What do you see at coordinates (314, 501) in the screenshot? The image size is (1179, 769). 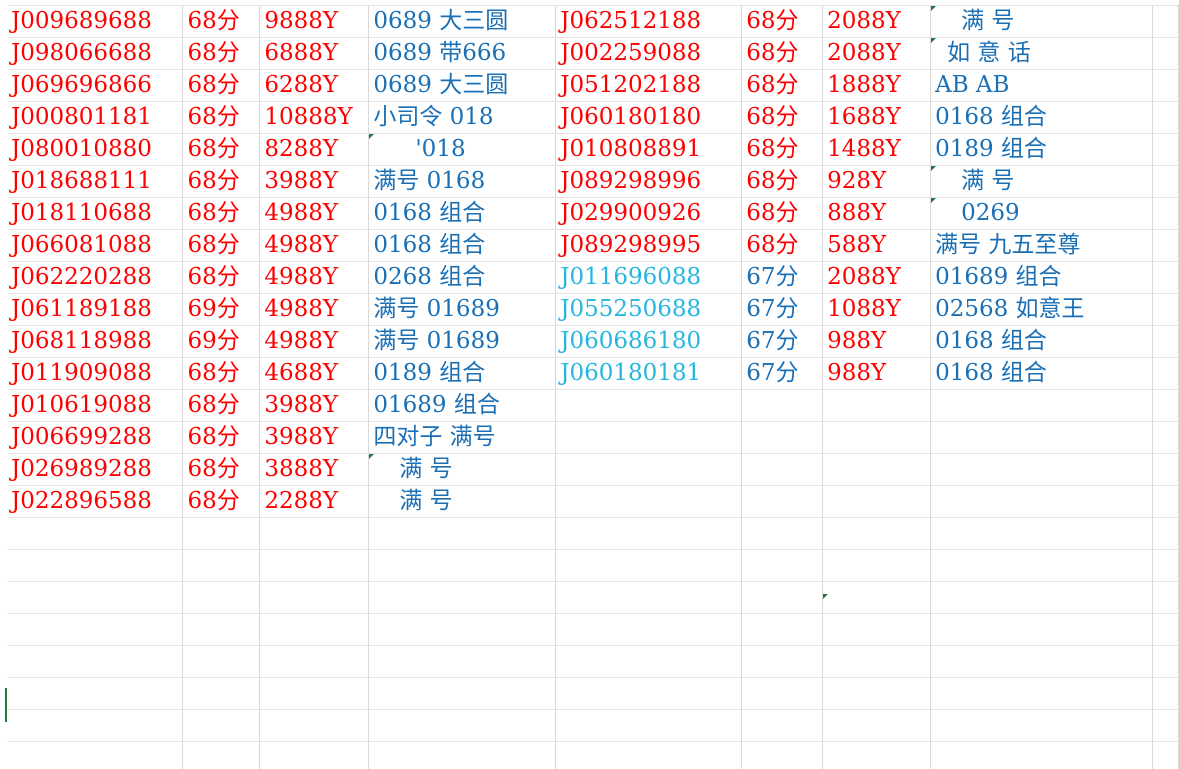 I see `grid-cell: 2288Y` at bounding box center [314, 501].